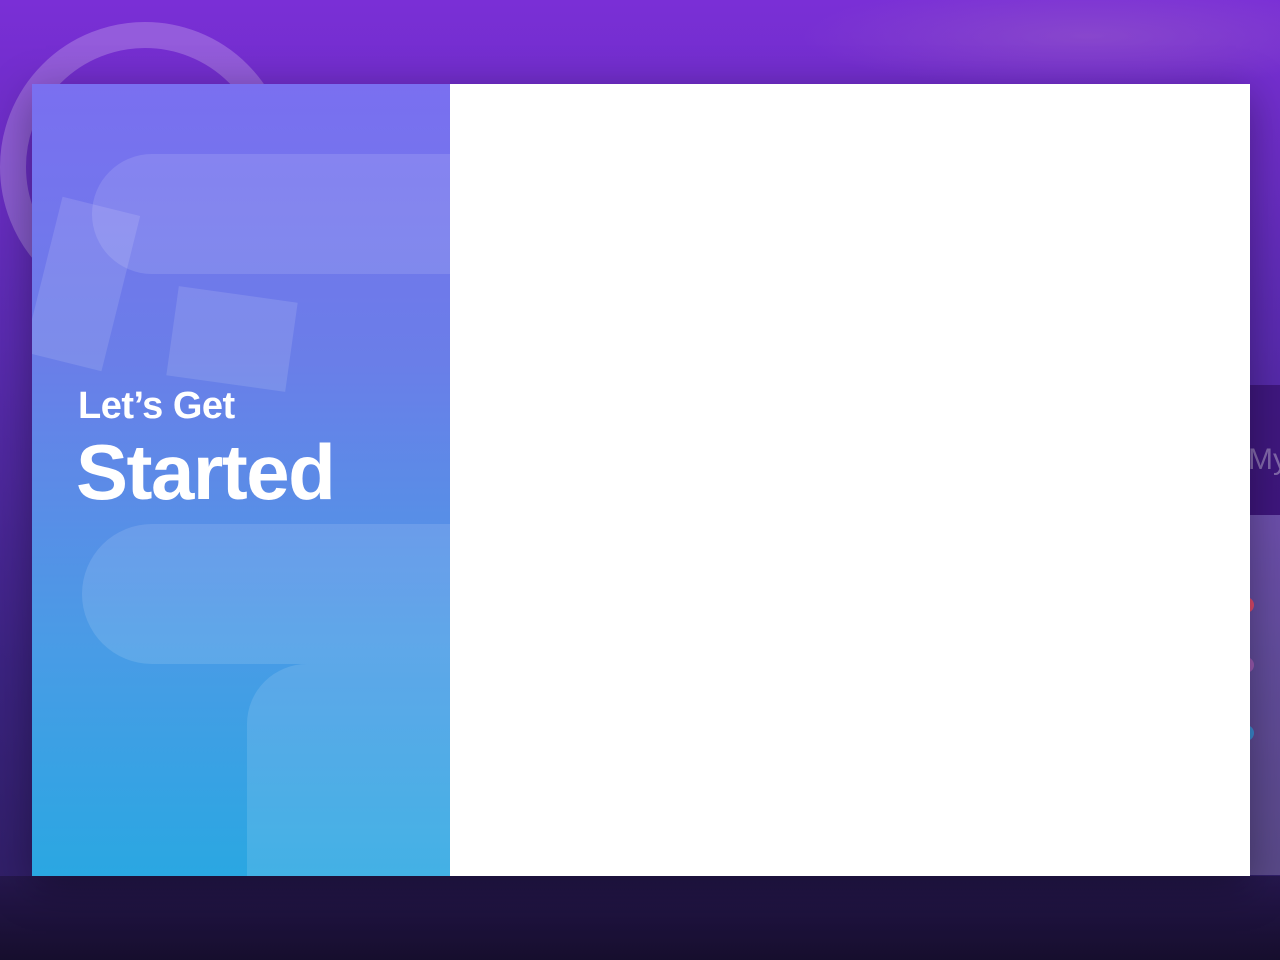  What do you see at coordinates (1040, 45) in the screenshot?
I see `background-plant-photo` at bounding box center [1040, 45].